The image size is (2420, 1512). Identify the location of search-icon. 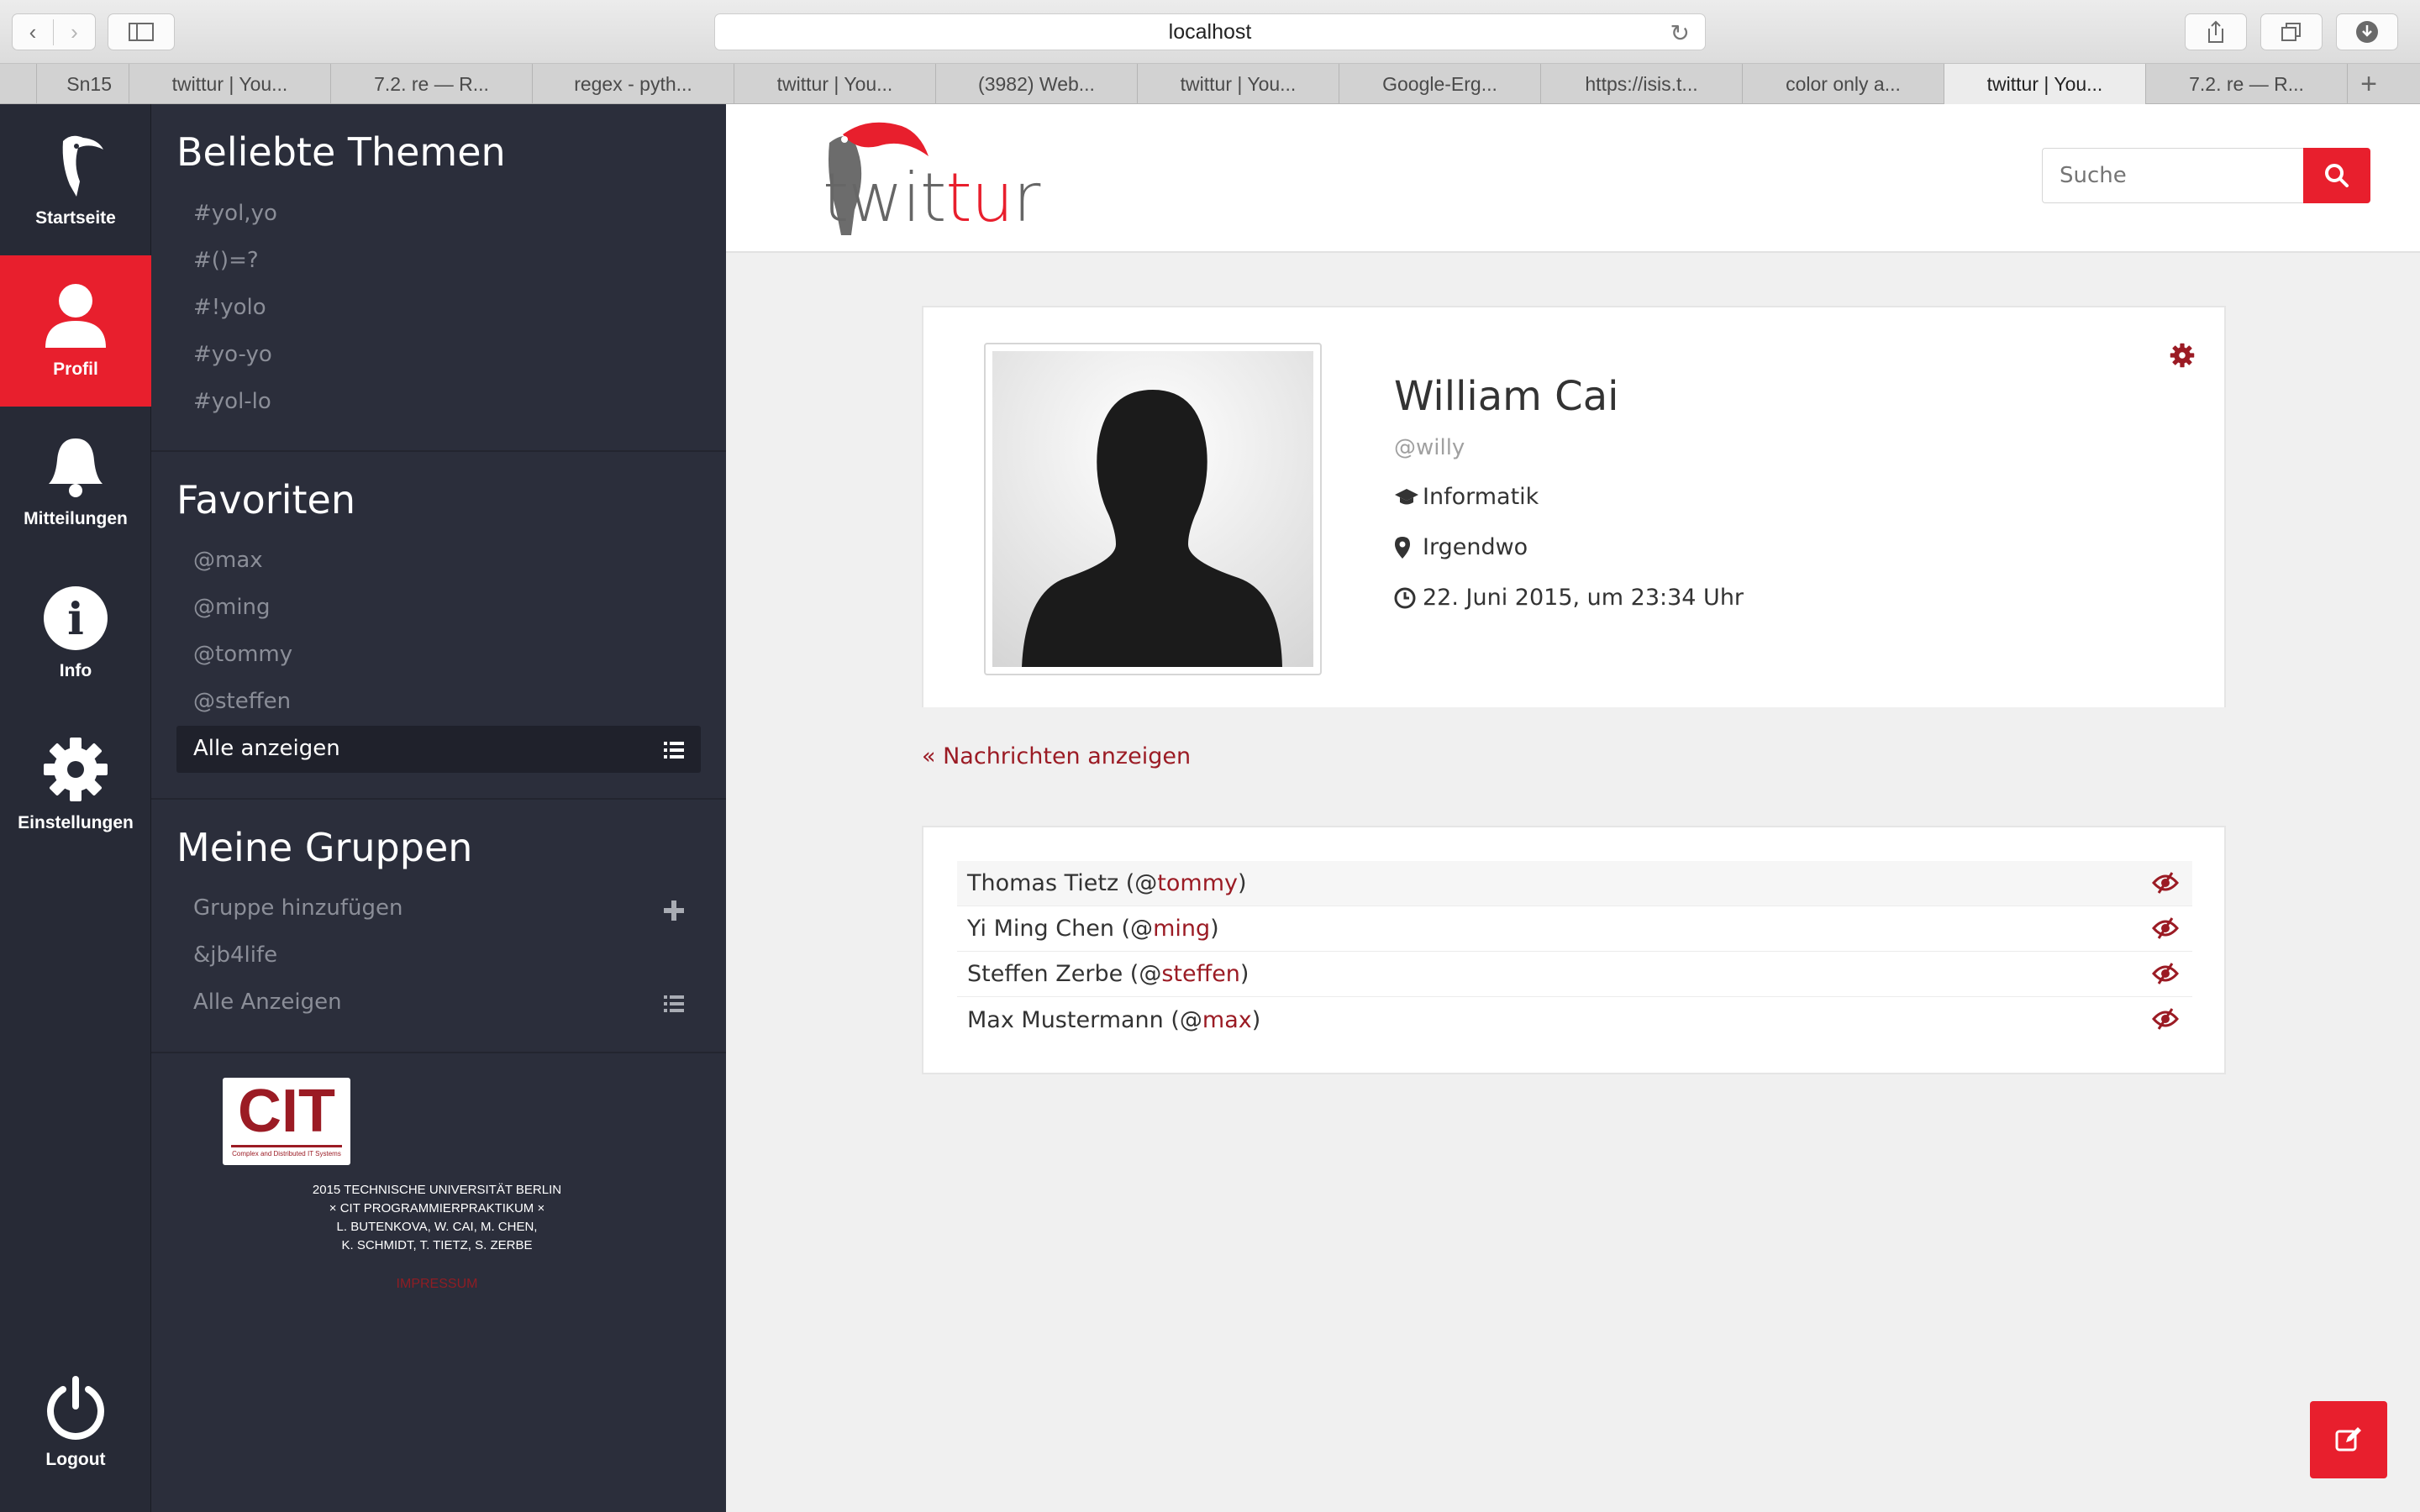
(2337, 175).